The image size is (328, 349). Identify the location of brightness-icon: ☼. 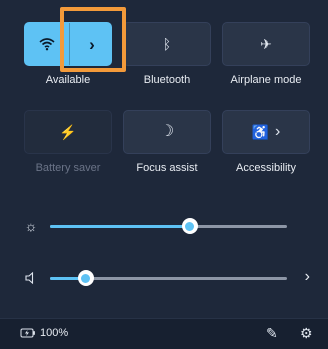
(31, 226).